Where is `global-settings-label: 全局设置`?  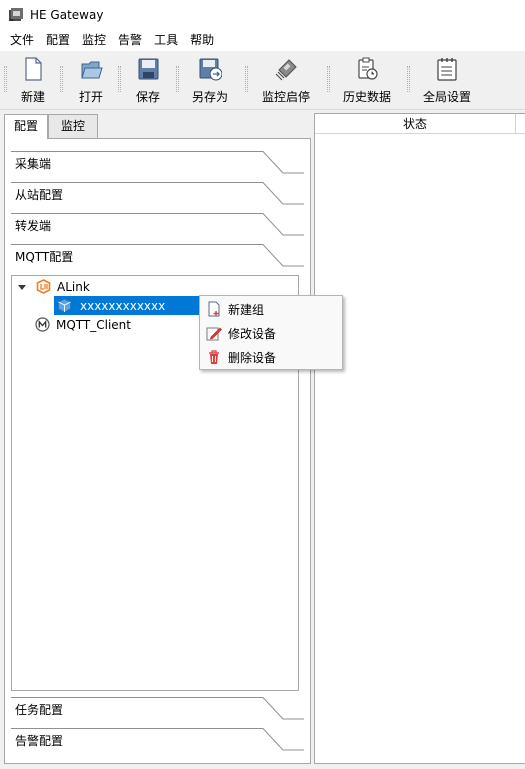
global-settings-label: 全局设置 is located at coordinates (446, 97).